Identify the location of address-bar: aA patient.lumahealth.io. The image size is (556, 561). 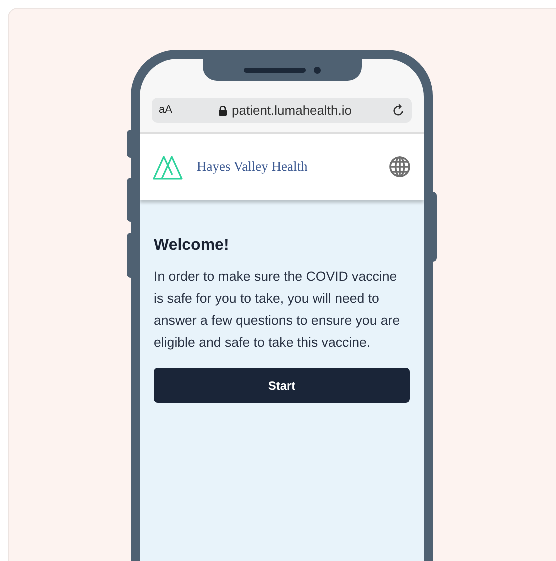
(282, 110).